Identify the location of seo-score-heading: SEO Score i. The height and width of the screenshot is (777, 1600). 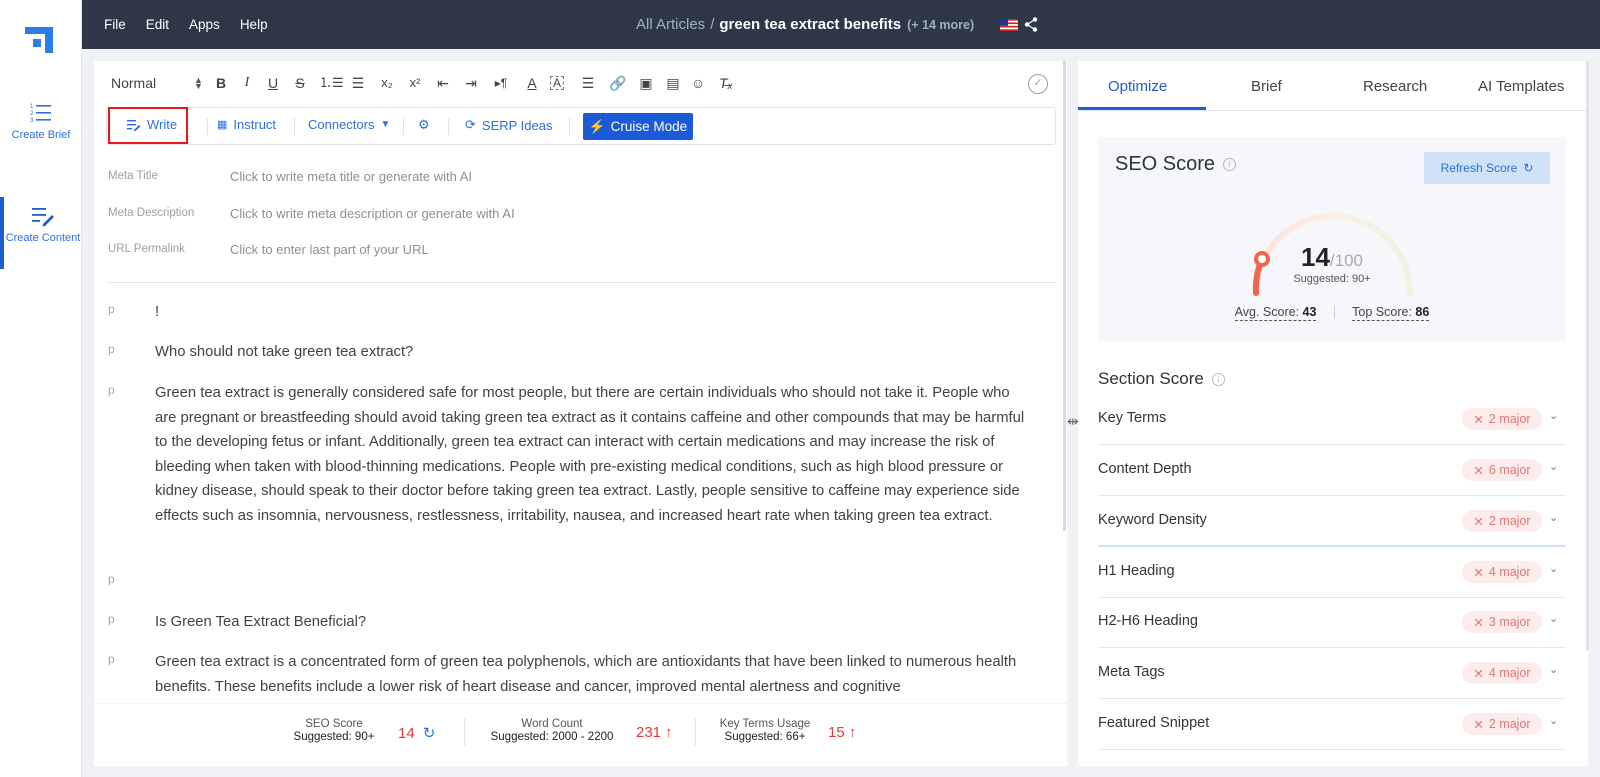
(1176, 164).